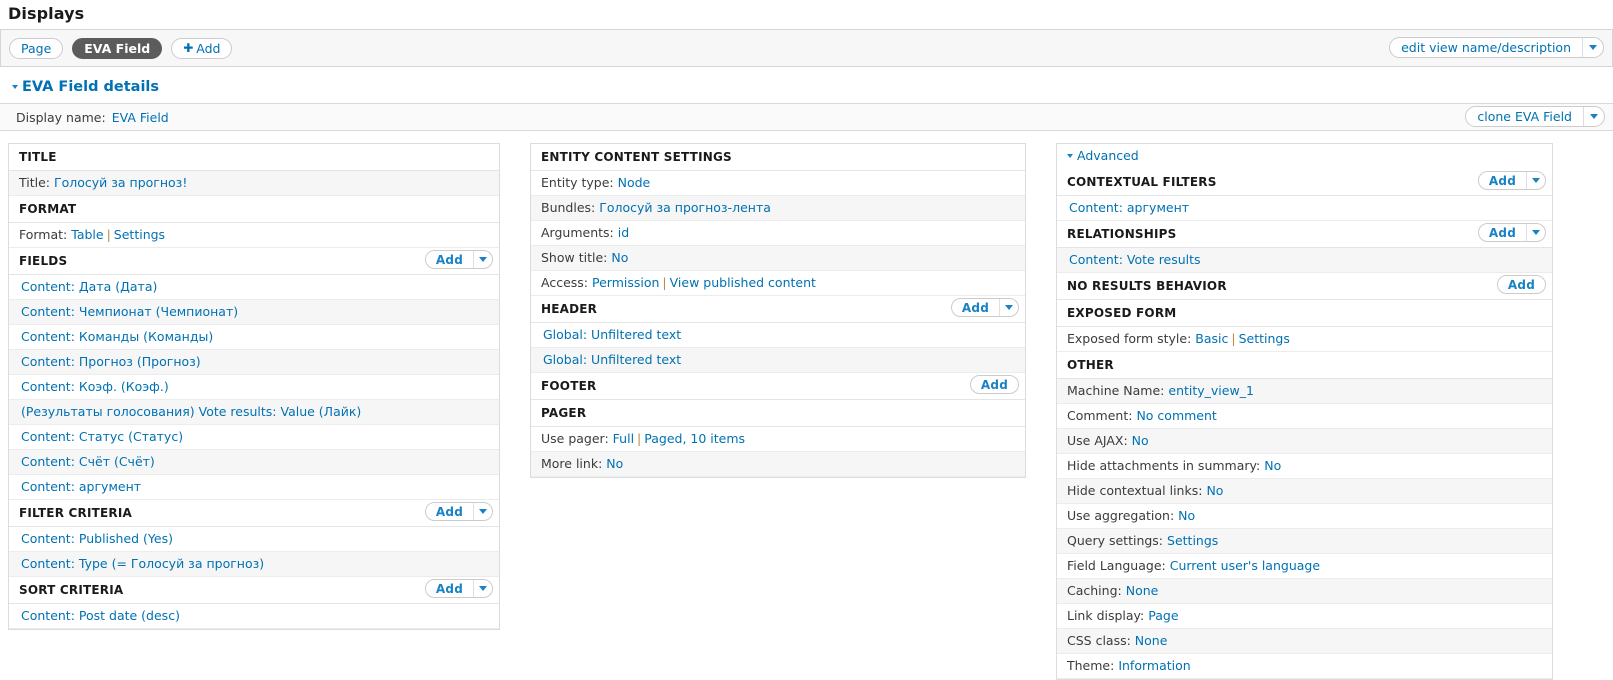 The width and height of the screenshot is (1613, 680). Describe the element at coordinates (568, 207) in the screenshot. I see `bundles-label: Bundles:` at that location.